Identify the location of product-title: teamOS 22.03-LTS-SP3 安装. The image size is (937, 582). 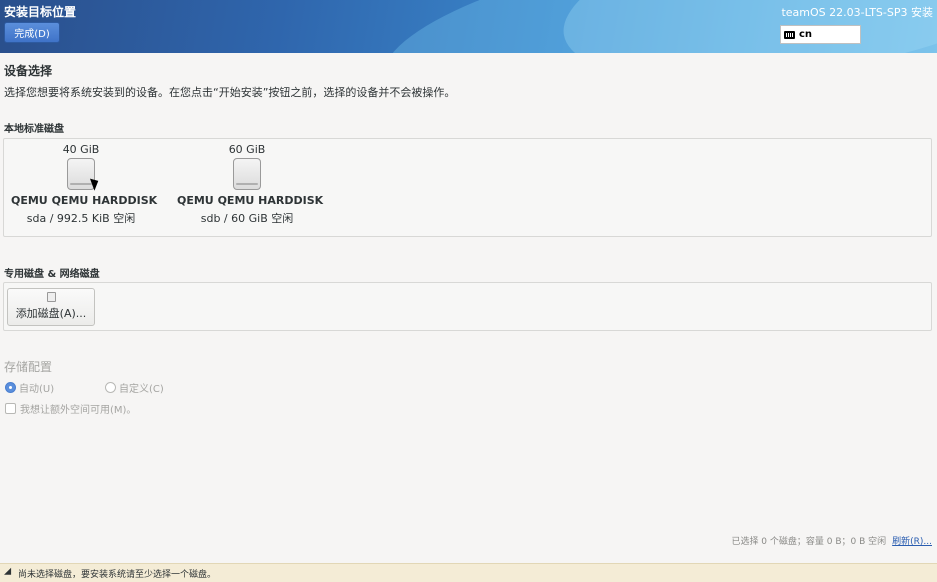
(857, 12).